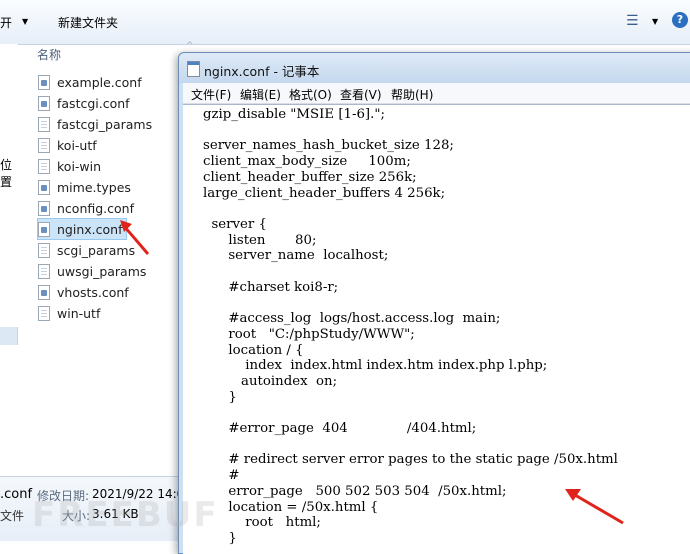 The height and width of the screenshot is (554, 690). Describe the element at coordinates (260, 240) in the screenshot. I see `code-line: listen 80;` at that location.